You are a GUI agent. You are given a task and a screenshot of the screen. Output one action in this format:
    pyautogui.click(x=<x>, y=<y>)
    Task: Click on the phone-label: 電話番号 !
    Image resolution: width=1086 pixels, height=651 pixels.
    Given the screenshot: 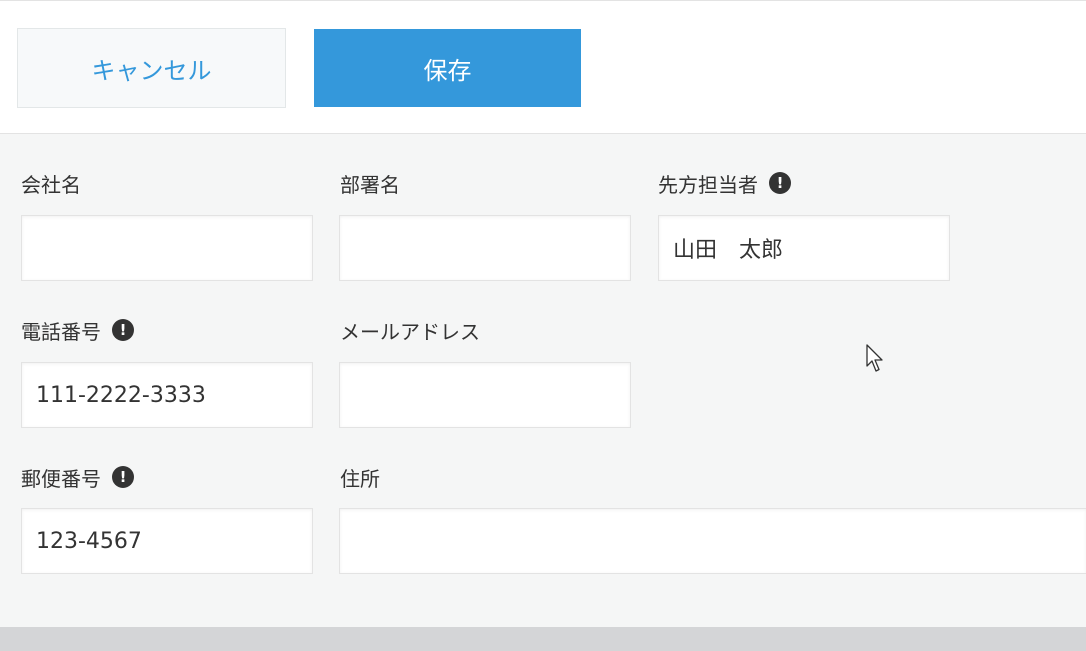 What is the action you would take?
    pyautogui.click(x=77, y=330)
    